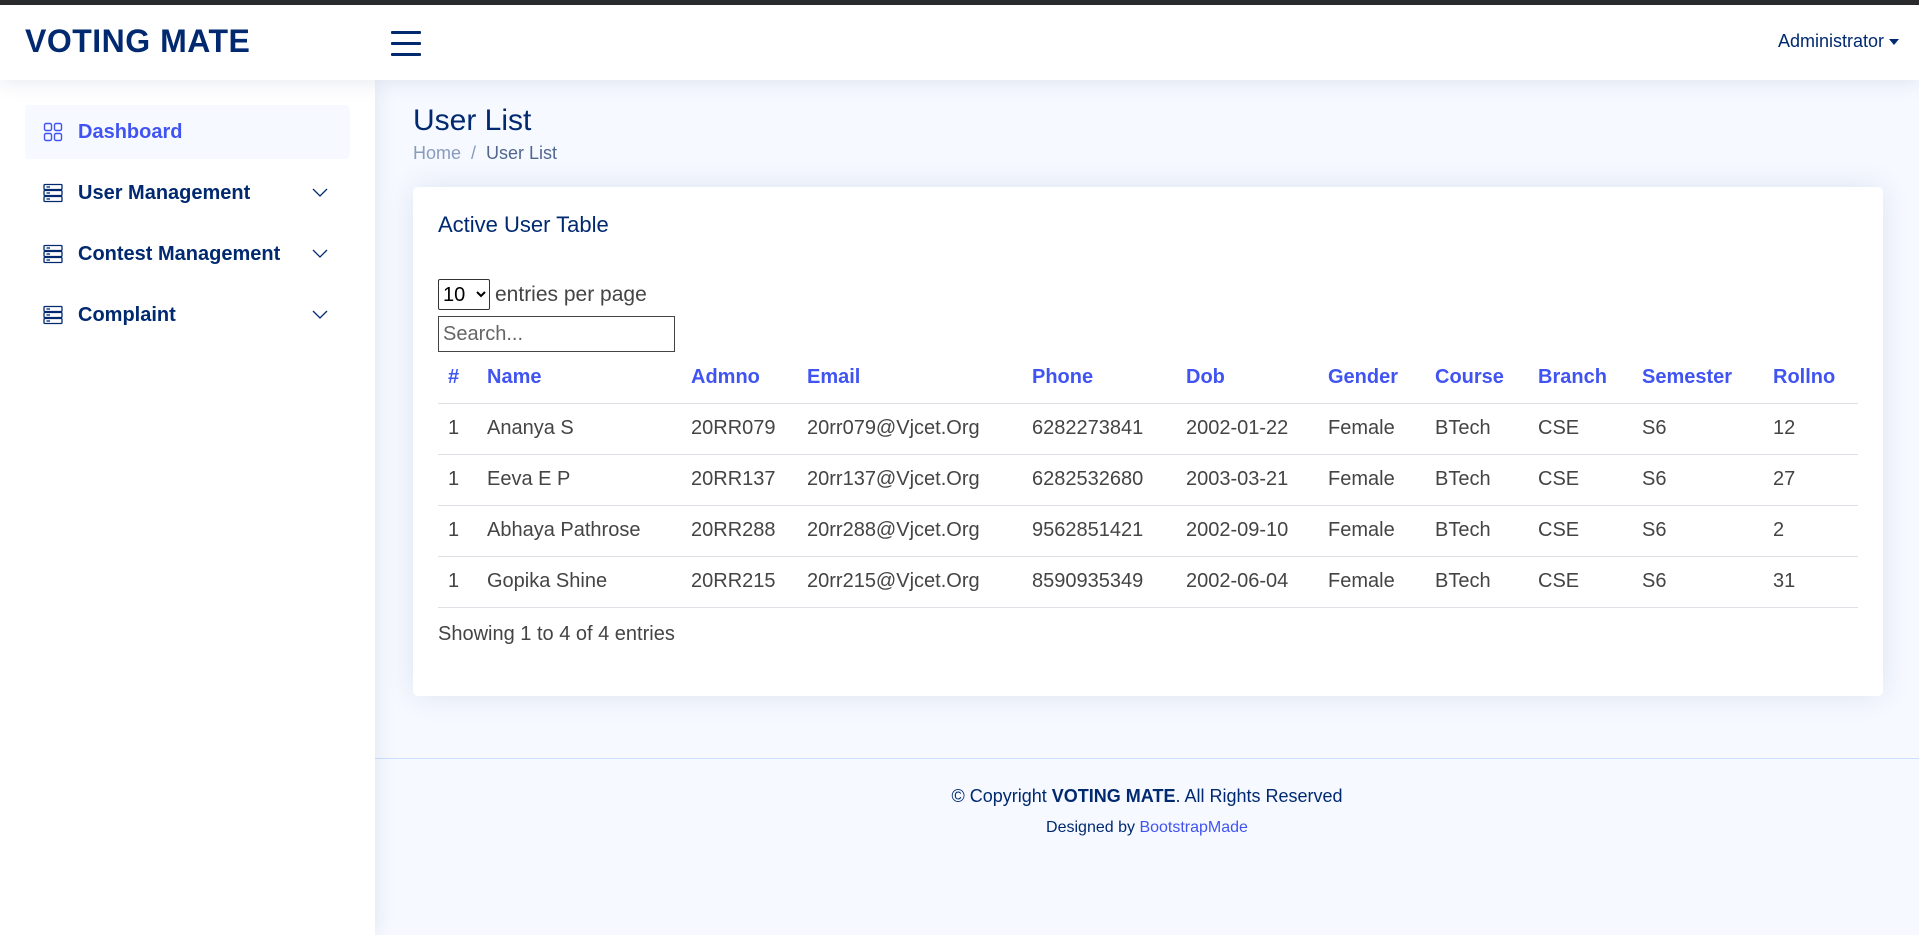 This screenshot has height=935, width=1919. I want to click on user-menu-dropdown: Administrator, so click(1838, 41).